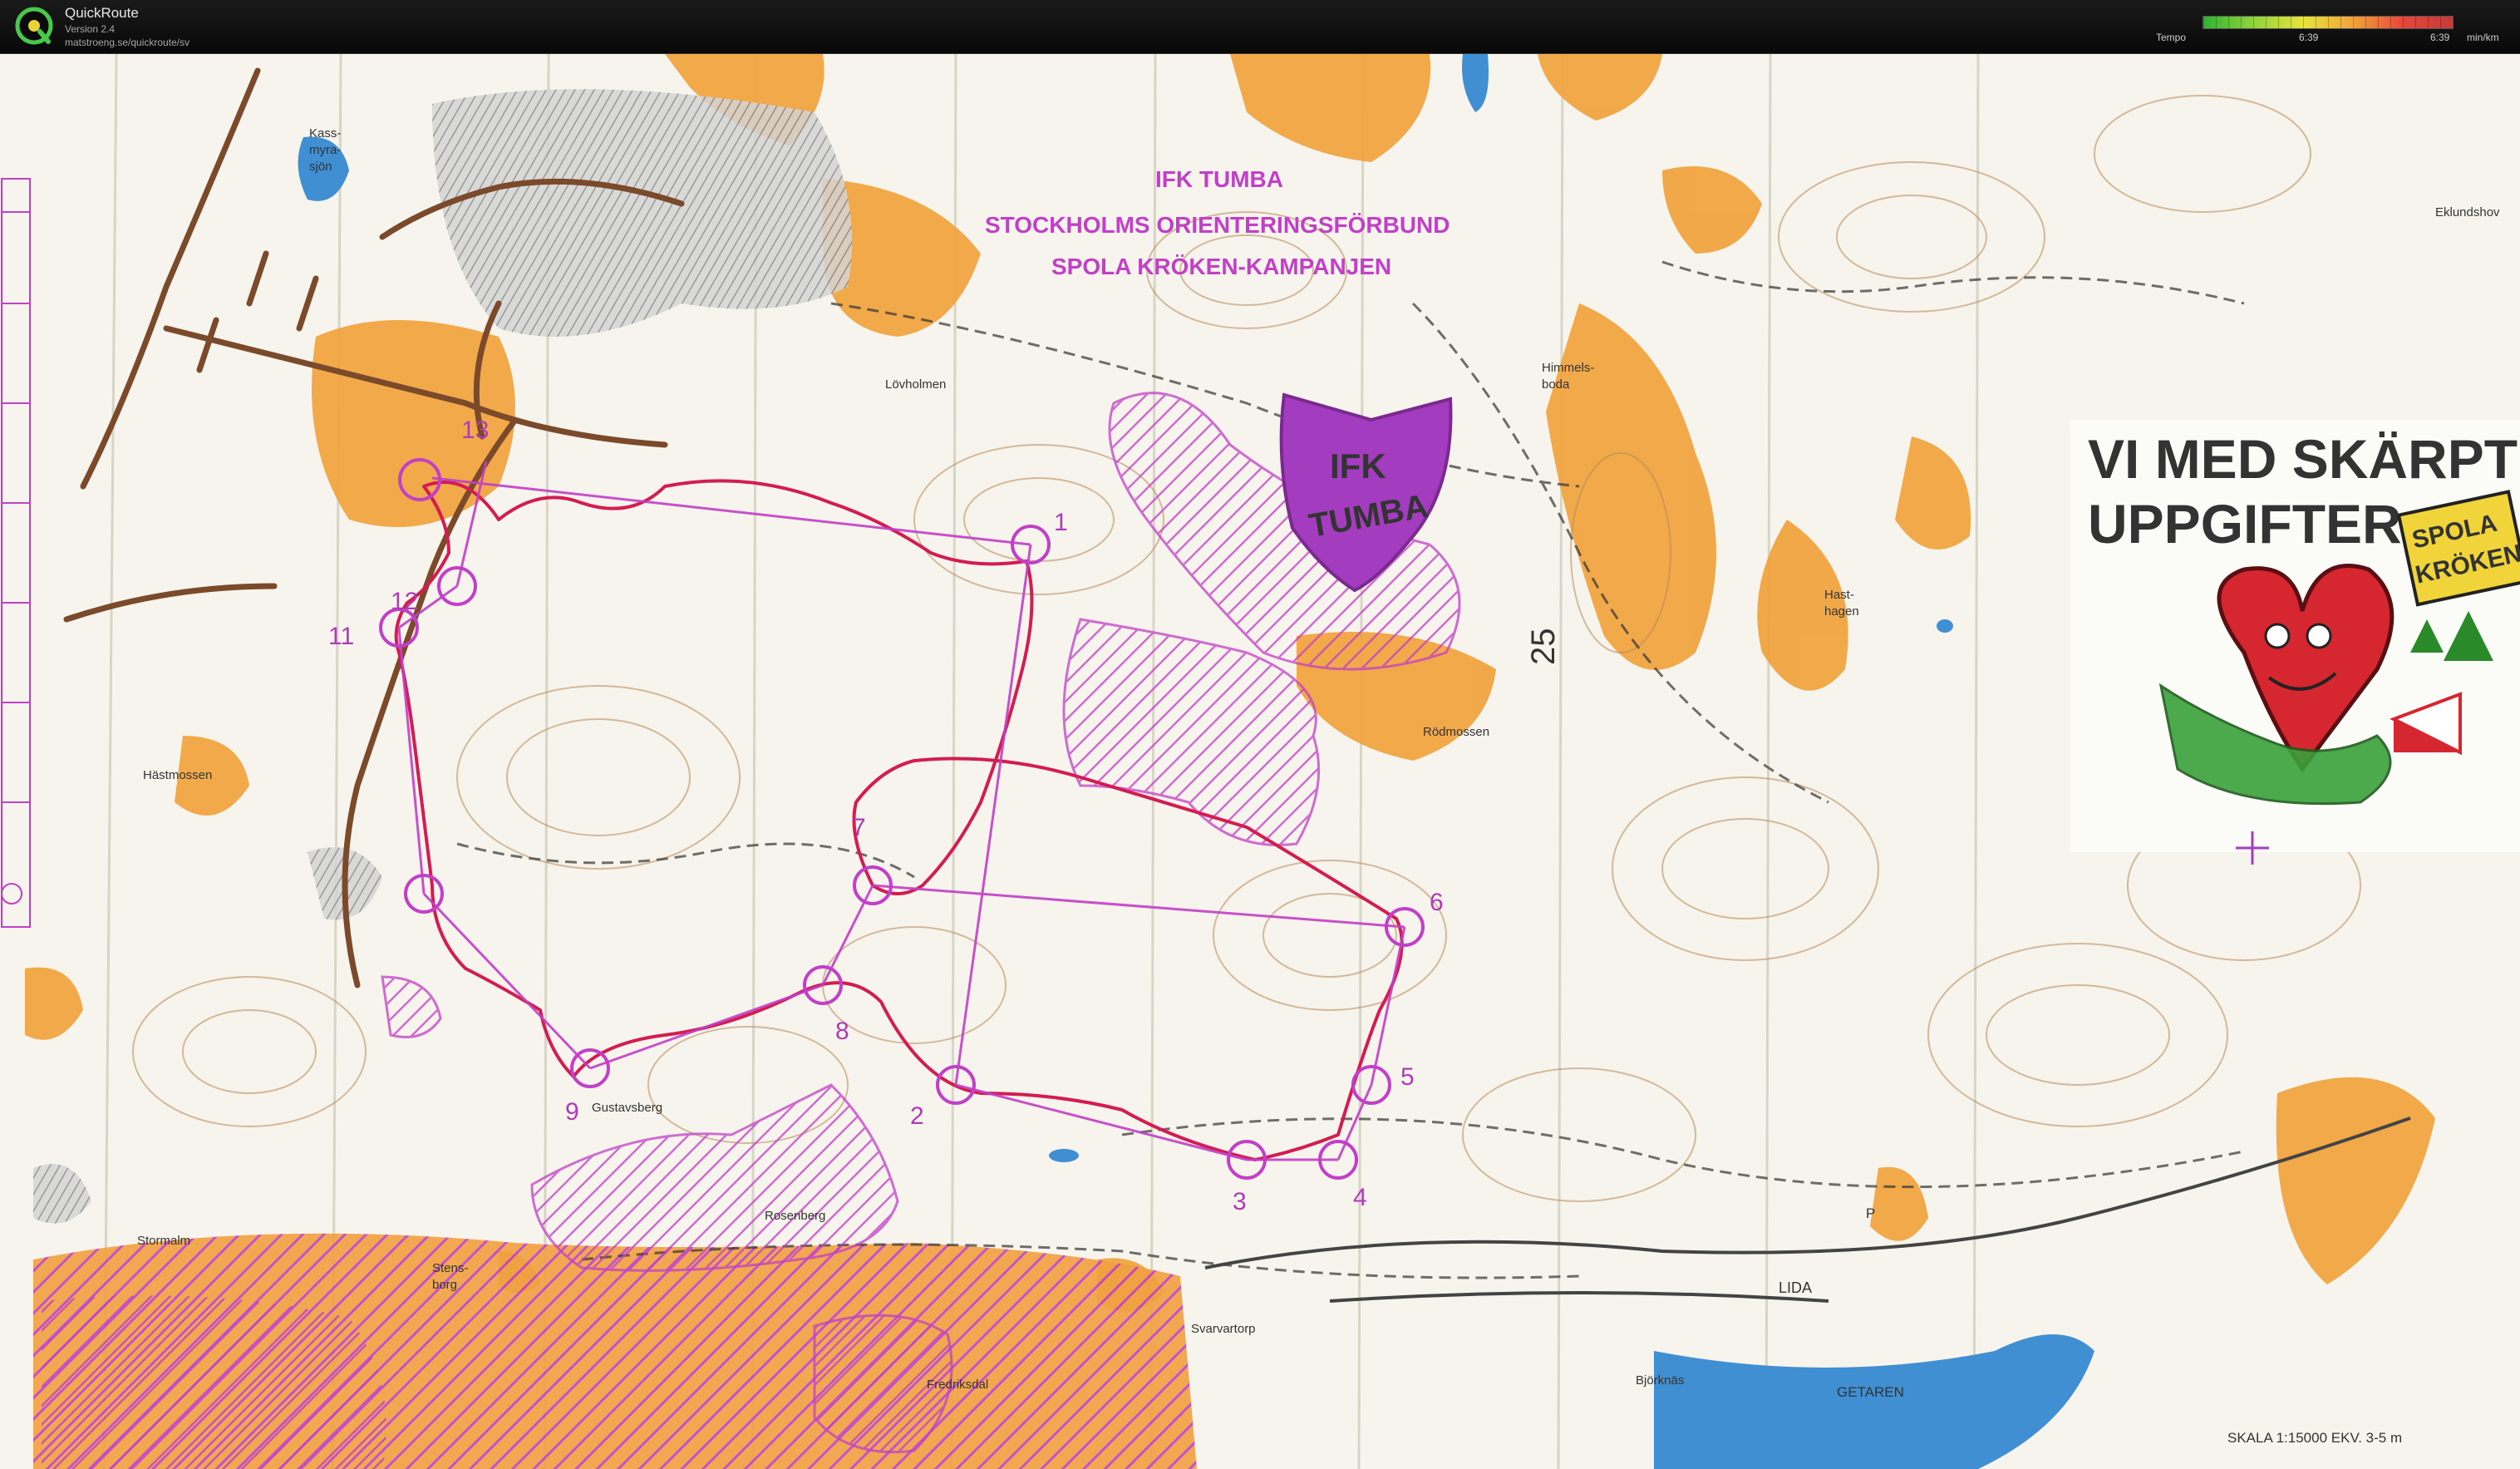 This screenshot has height=1469, width=2520. I want to click on control-label-8: 8, so click(842, 1031).